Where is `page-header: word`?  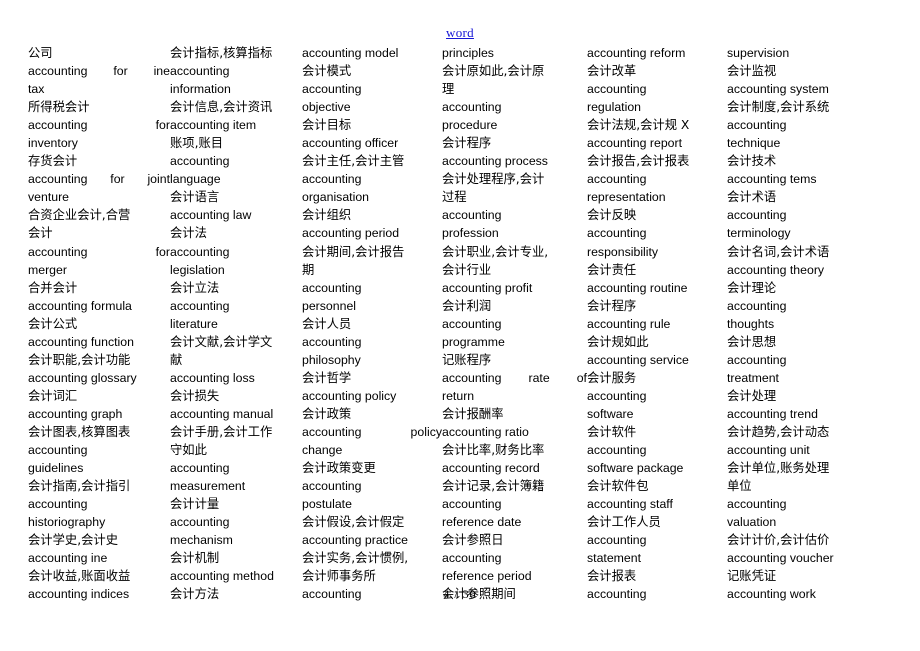 page-header: word is located at coordinates (460, 24).